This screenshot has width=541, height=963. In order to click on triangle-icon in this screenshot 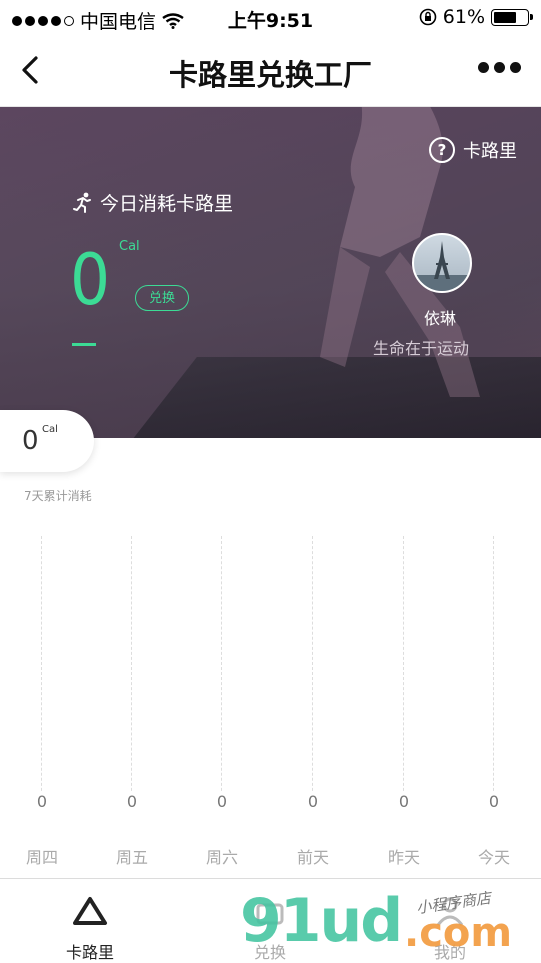, I will do `click(90, 911)`.